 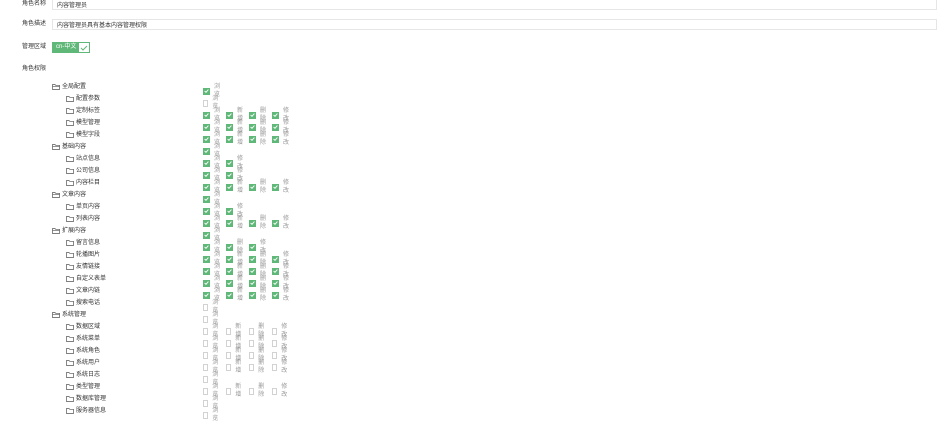 I want to click on tree-leaf-node: 配置参数, so click(x=83, y=99).